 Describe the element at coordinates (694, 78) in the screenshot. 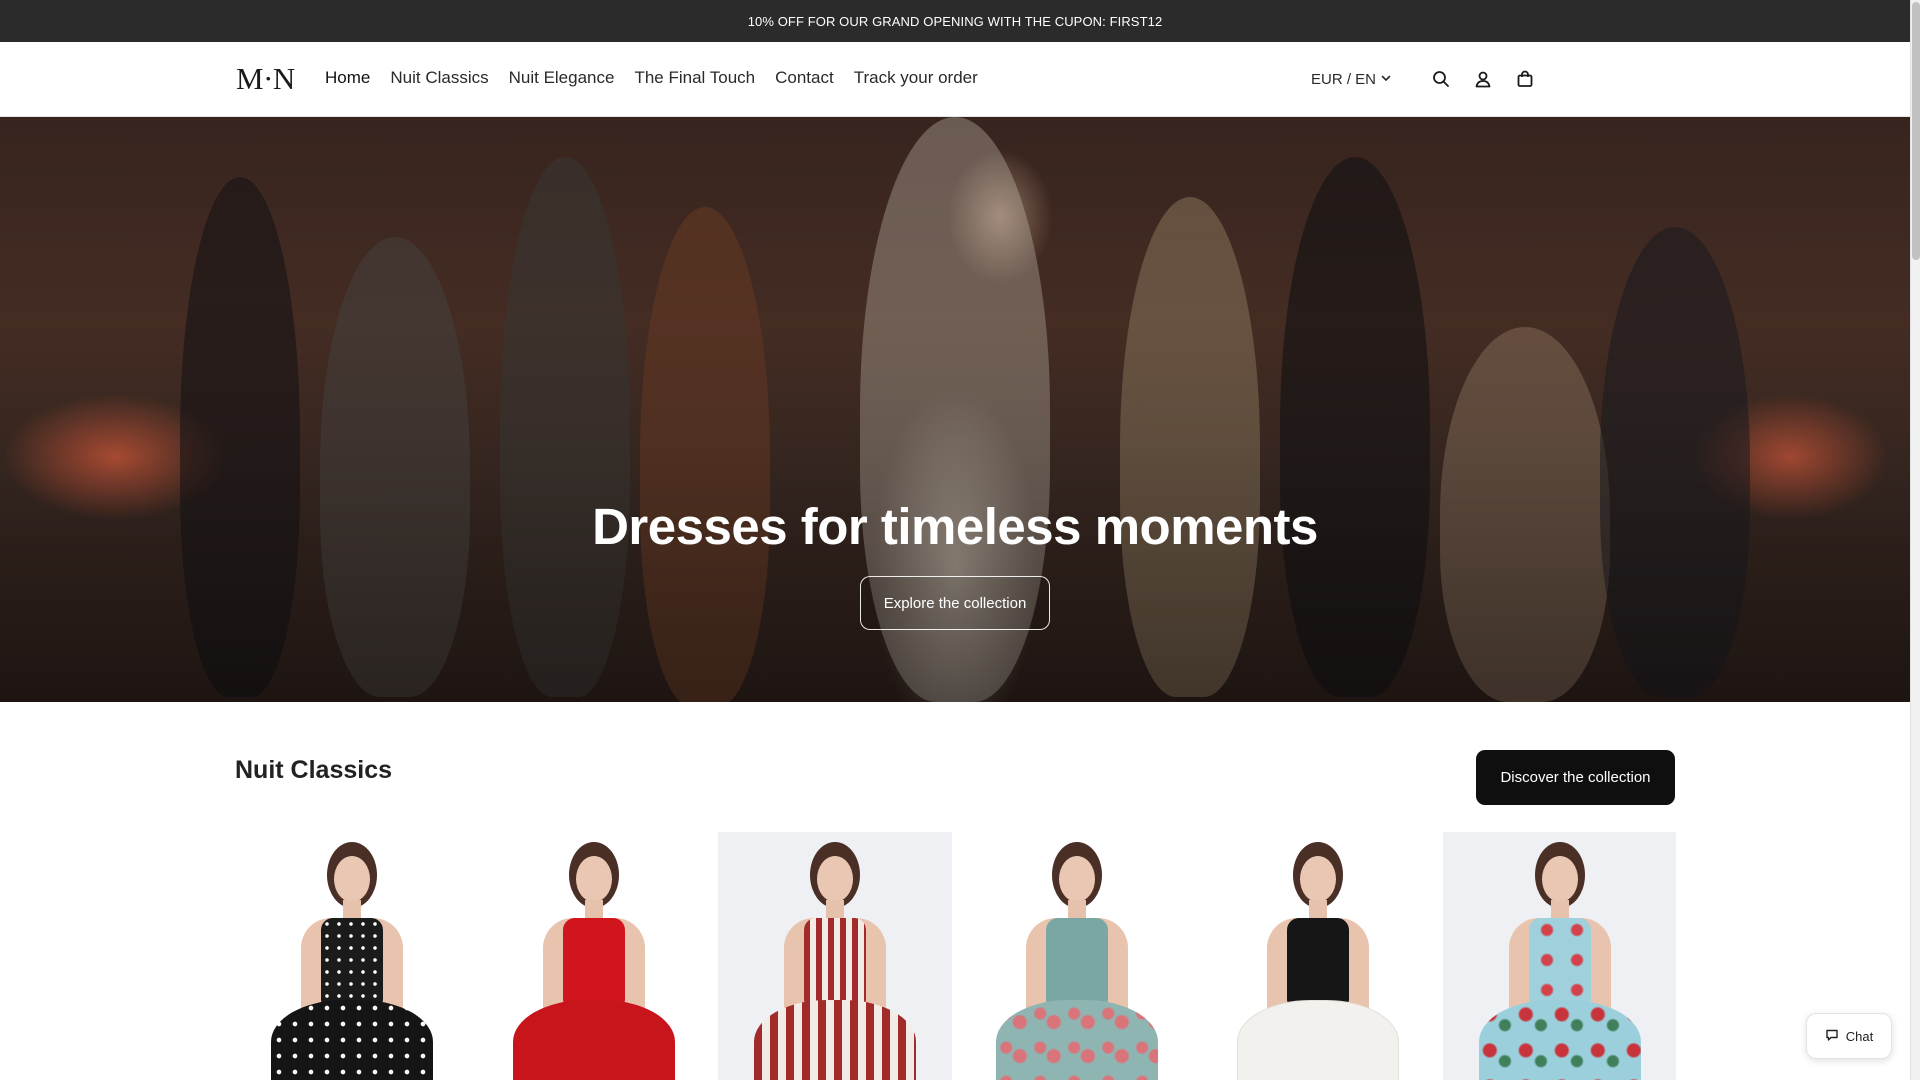

I see `nav-the-final-touch: The Final Touch` at that location.